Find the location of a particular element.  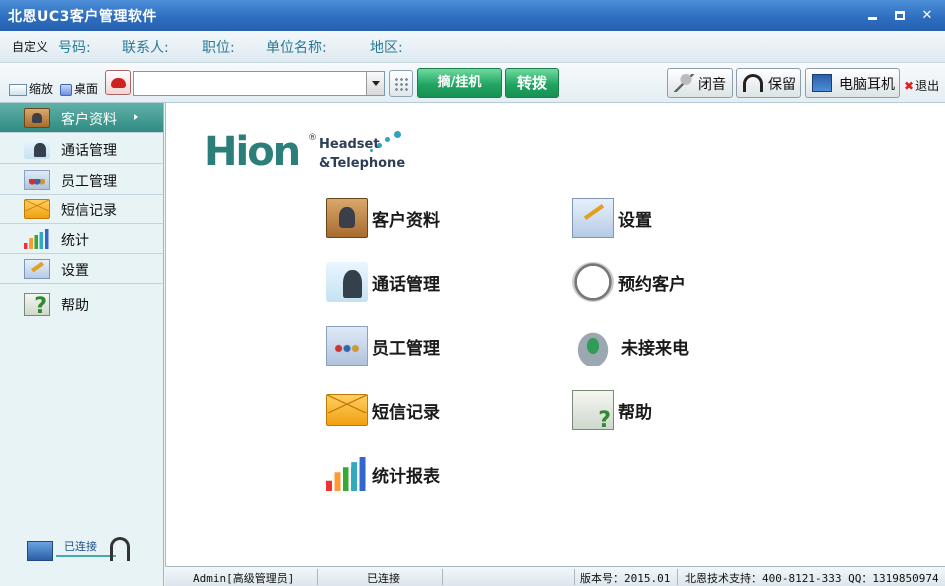

sidebar-item-settings: 设置 is located at coordinates (81, 269).